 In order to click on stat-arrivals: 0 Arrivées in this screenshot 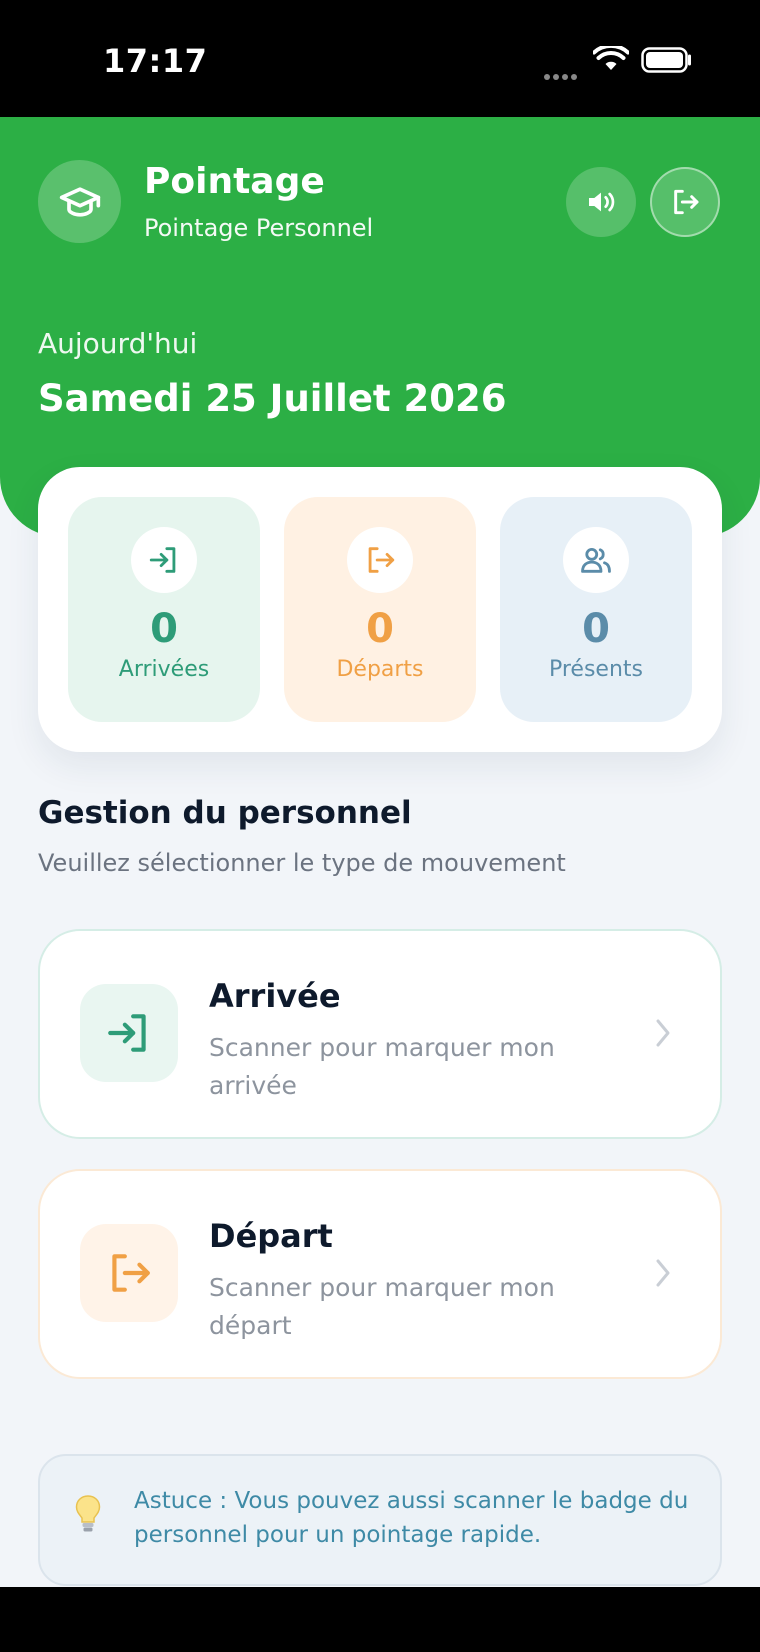, I will do `click(164, 609)`.